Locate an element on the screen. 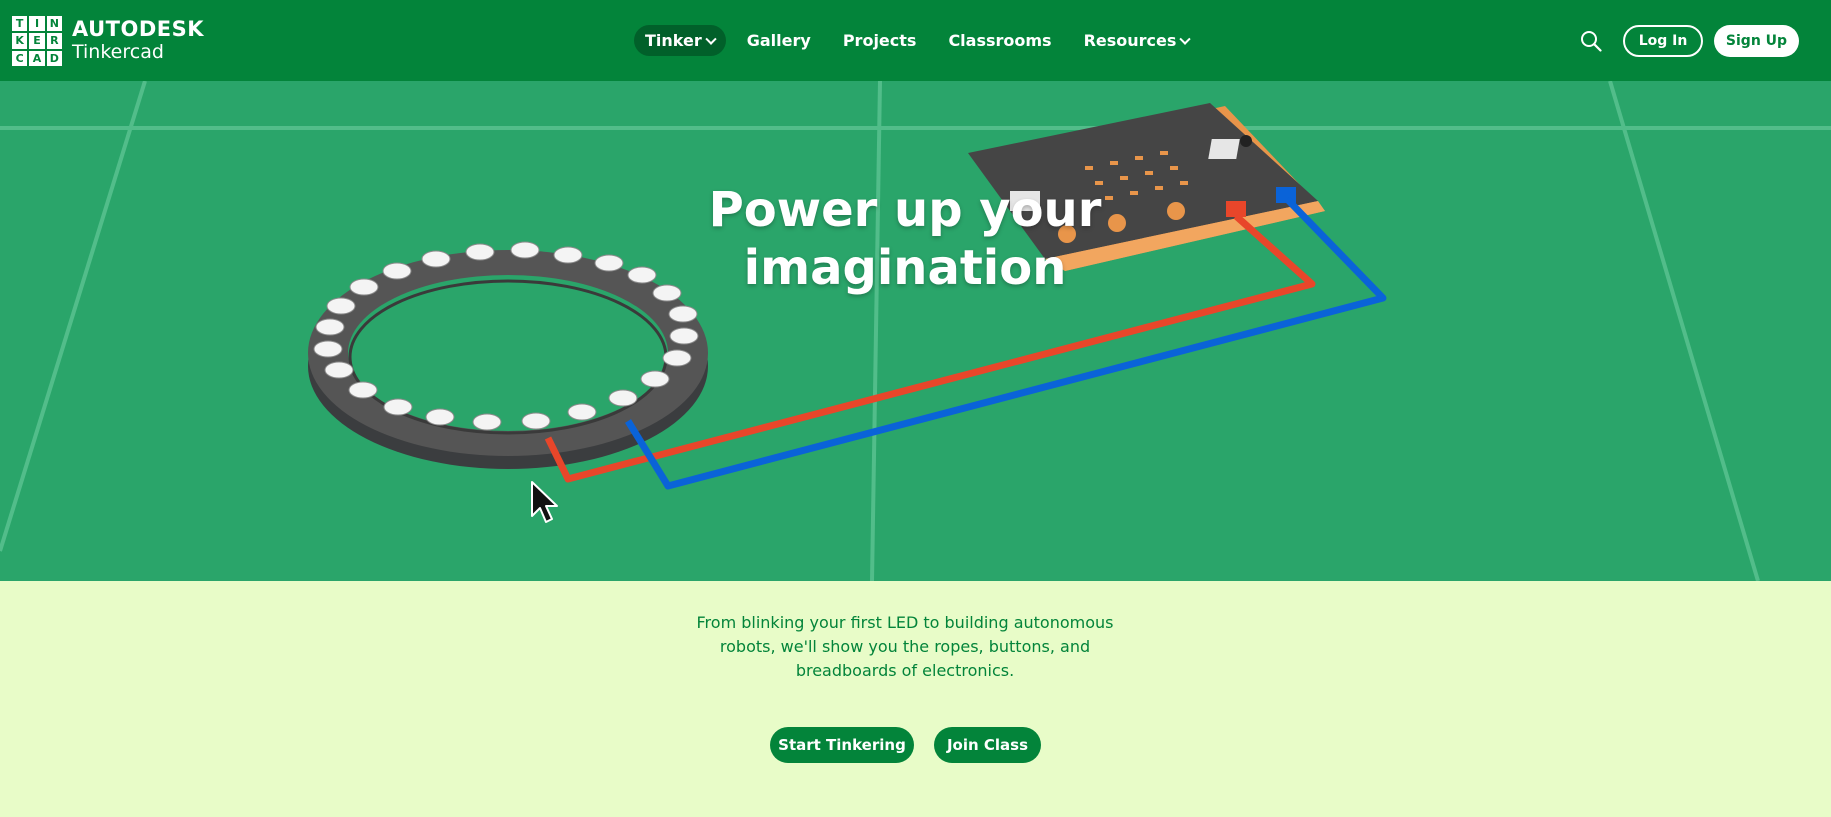  nav-item-tinker: Tinker is located at coordinates (680, 40).